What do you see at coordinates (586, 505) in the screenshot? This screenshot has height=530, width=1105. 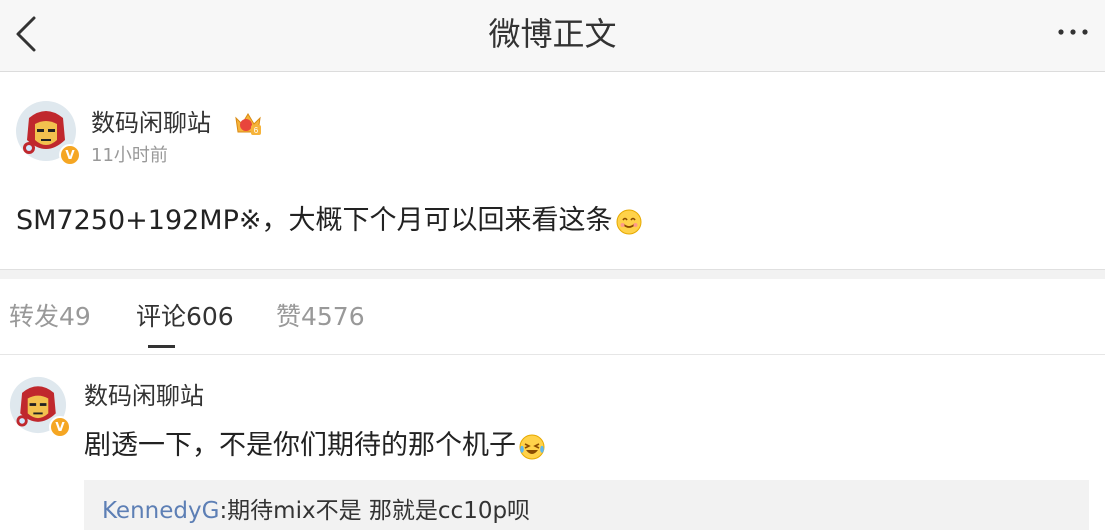 I see `reply-quote-box: KennedyG:期待mix不是 那就是cc10p呗` at bounding box center [586, 505].